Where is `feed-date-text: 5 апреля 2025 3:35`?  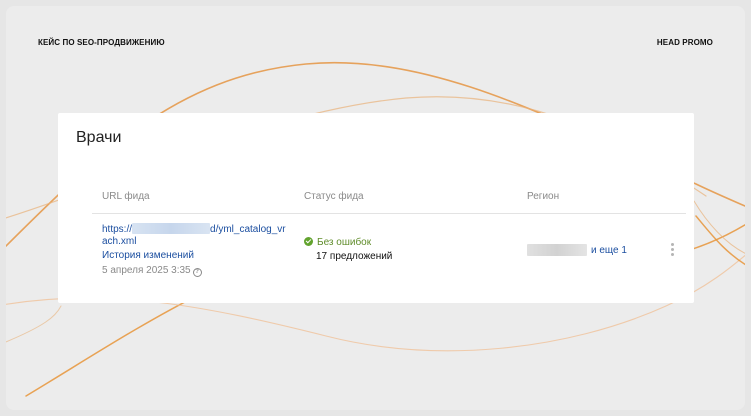 feed-date-text: 5 апреля 2025 3:35 is located at coordinates (146, 270).